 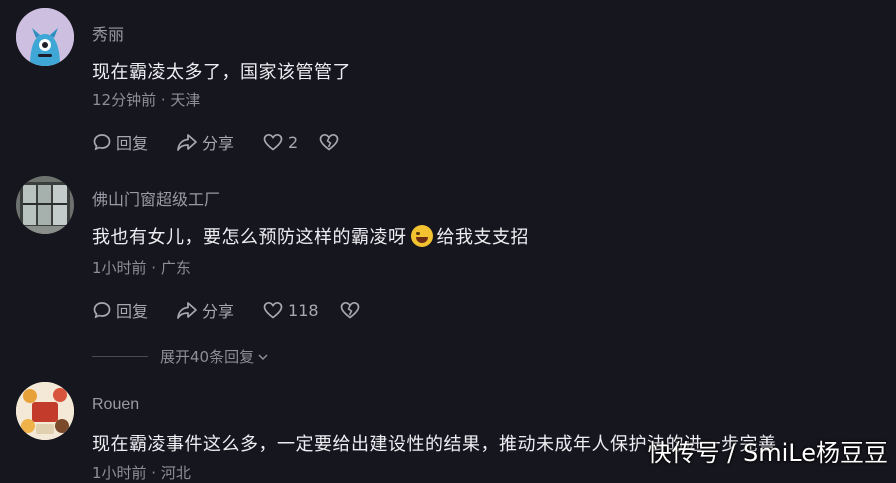 What do you see at coordinates (293, 142) in the screenshot?
I see `like-count: 2` at bounding box center [293, 142].